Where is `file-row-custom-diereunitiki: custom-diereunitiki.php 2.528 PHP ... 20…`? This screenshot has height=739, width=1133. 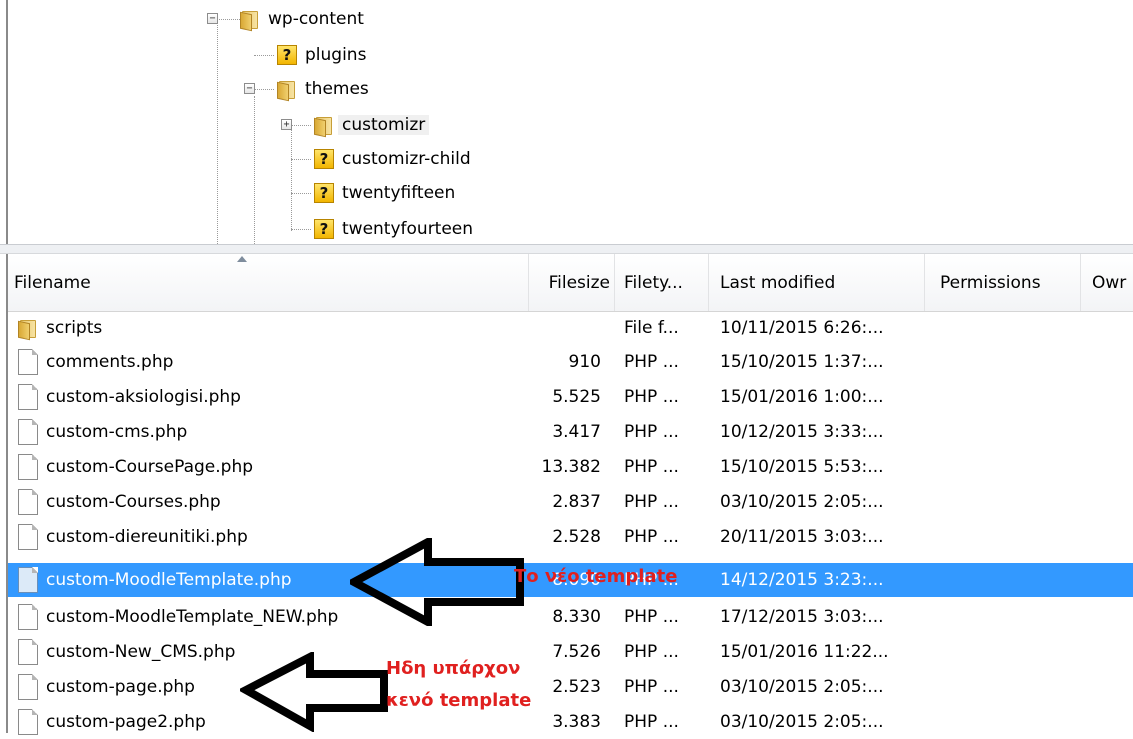
file-row-custom-diereunitiki: custom-diereunitiki.php 2.528 PHP ... 20… is located at coordinates (570, 537).